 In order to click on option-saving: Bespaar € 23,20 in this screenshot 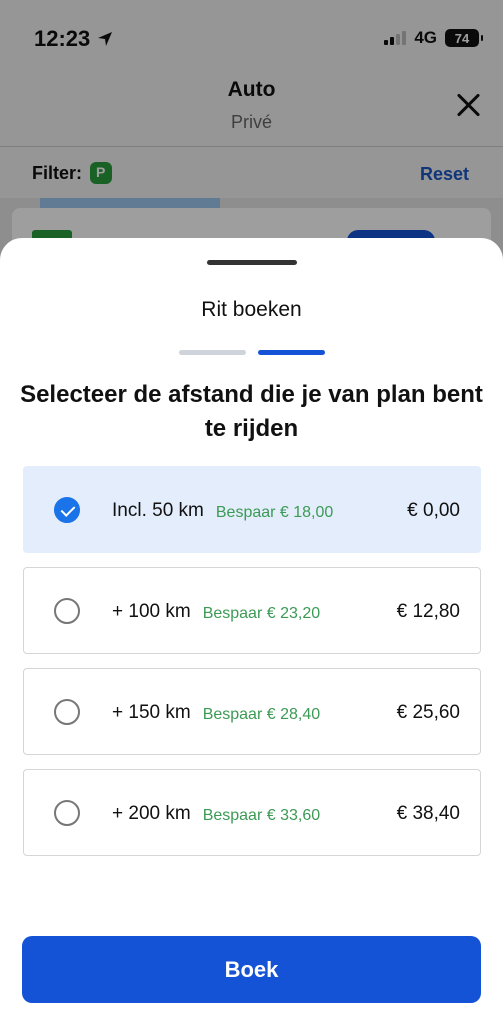, I will do `click(261, 613)`.